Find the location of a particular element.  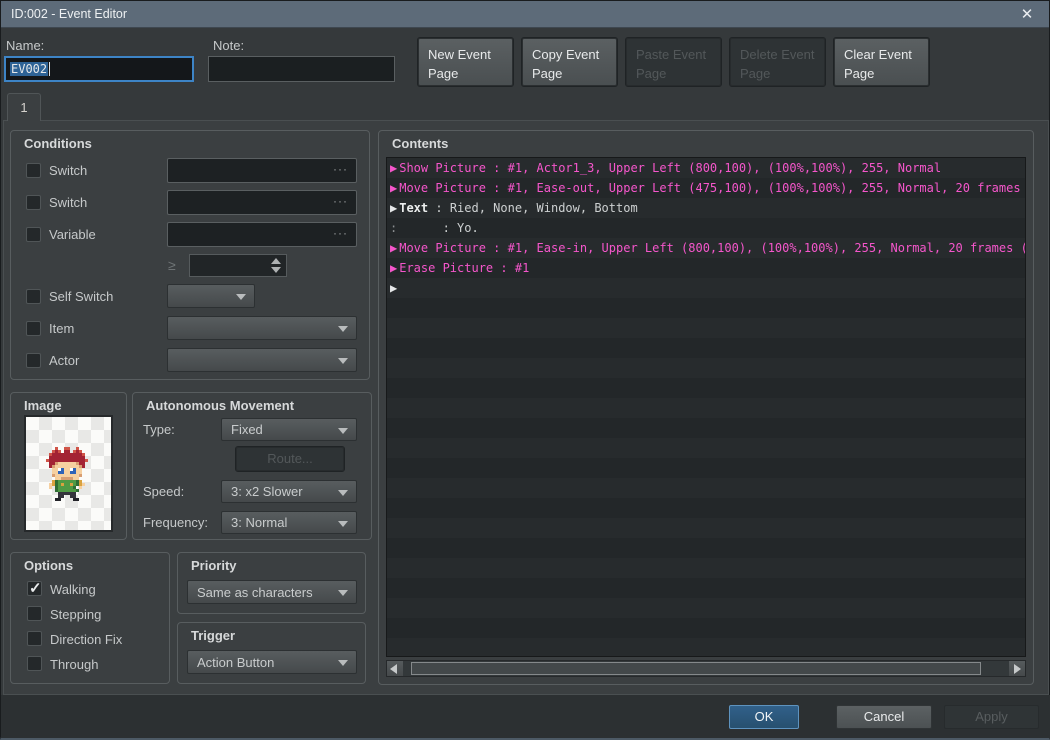

direction-fix-checkbox is located at coordinates (34, 638).